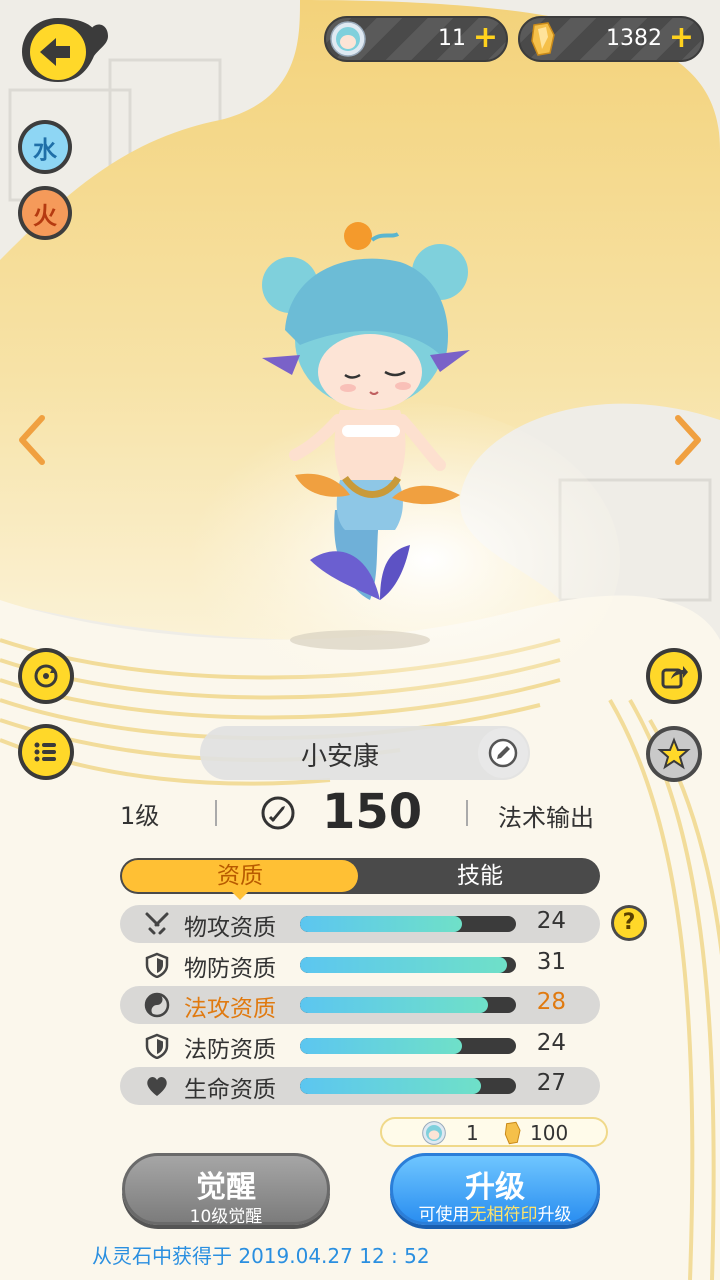 The width and height of the screenshot is (720, 1280). What do you see at coordinates (230, 928) in the screenshot?
I see `aptitude-label: 物攻资质` at bounding box center [230, 928].